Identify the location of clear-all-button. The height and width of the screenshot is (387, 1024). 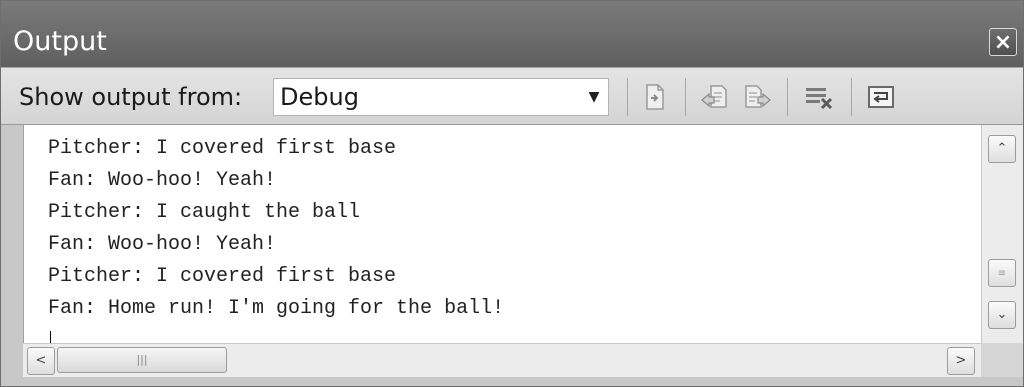
(819, 97).